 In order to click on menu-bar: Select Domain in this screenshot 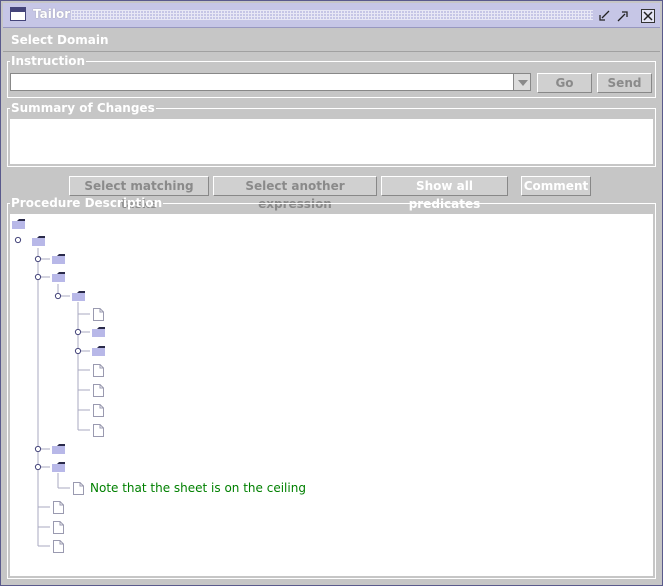, I will do `click(331, 40)`.